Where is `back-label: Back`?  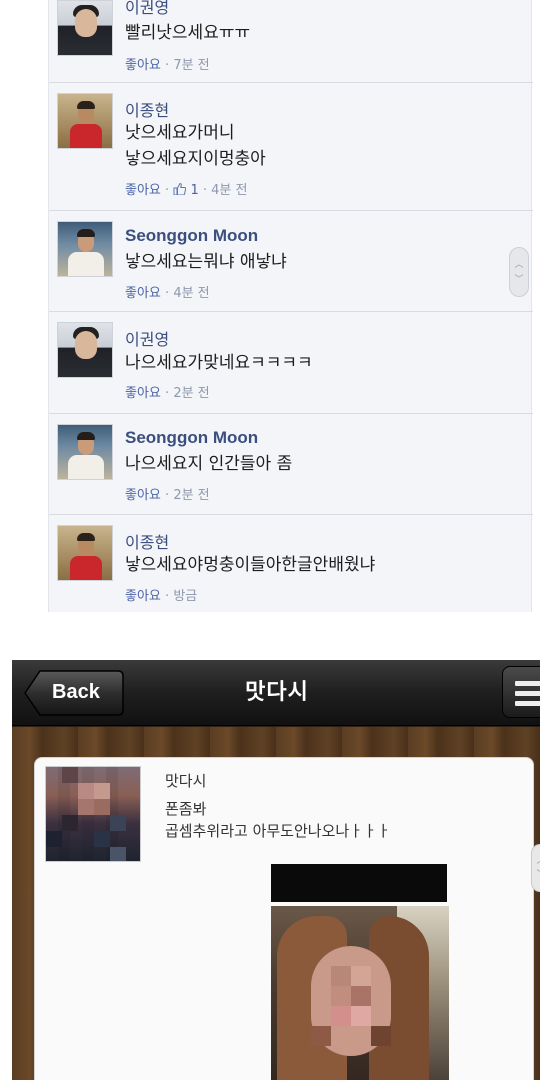
back-label: Back is located at coordinates (76, 692).